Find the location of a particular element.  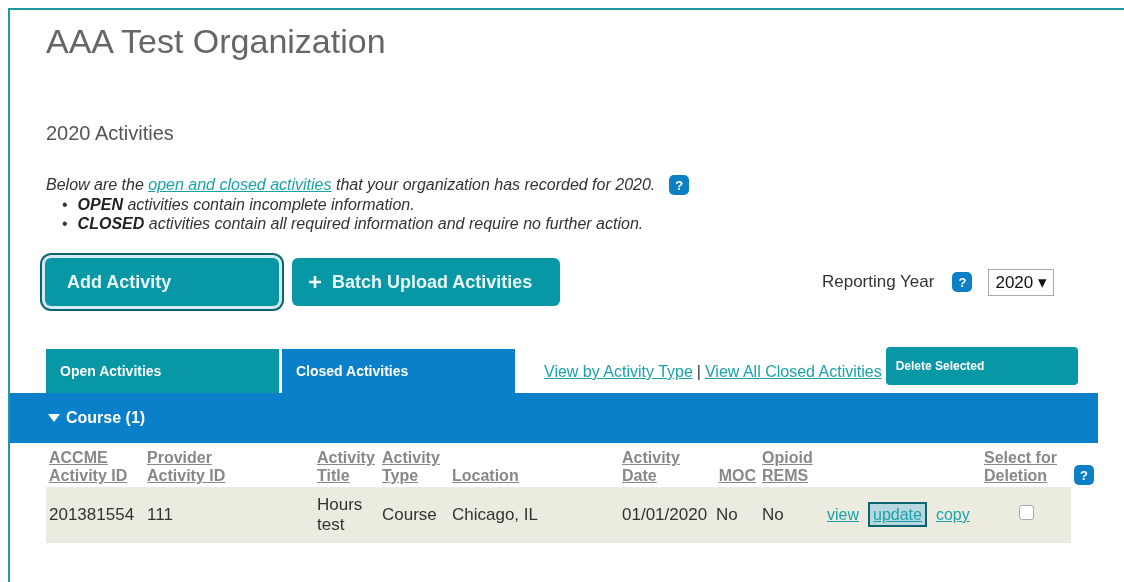

caret-icon is located at coordinates (54, 418).